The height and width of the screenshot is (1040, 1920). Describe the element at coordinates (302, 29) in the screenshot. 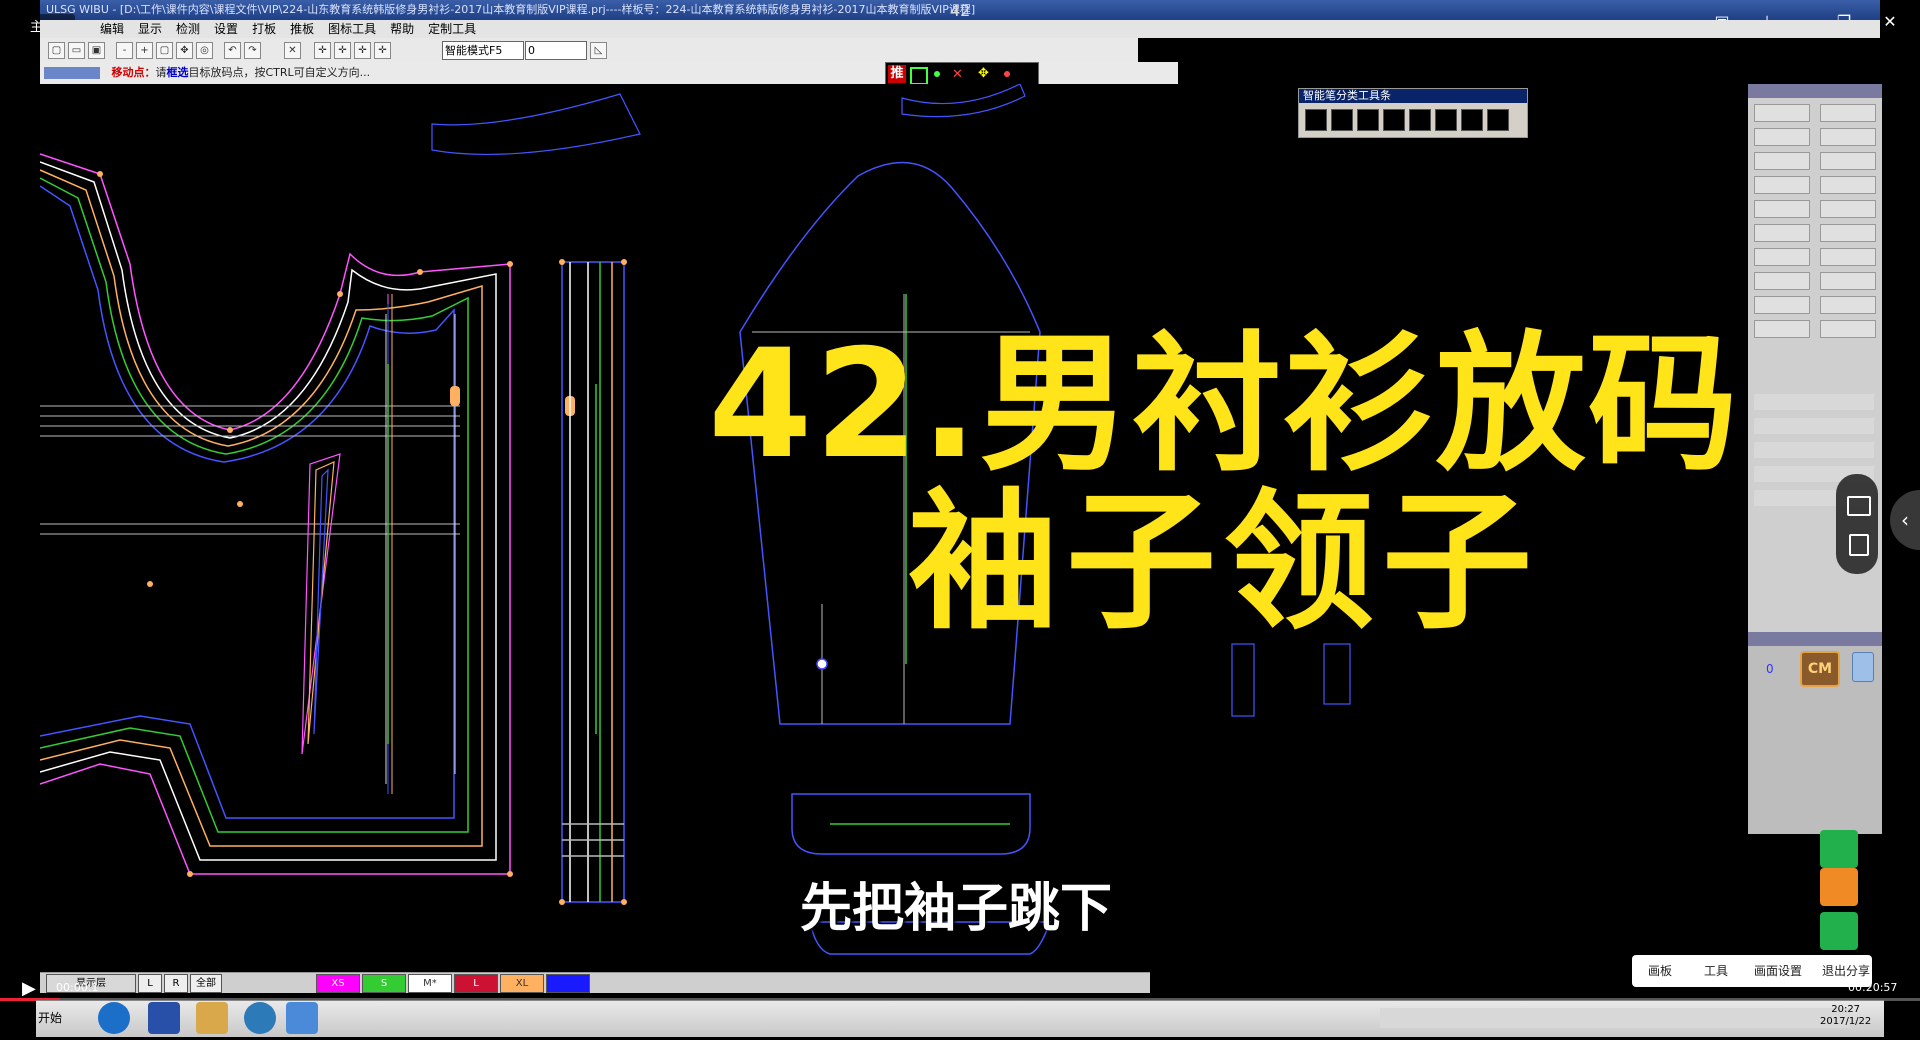

I see `menu-grading: 推板` at that location.